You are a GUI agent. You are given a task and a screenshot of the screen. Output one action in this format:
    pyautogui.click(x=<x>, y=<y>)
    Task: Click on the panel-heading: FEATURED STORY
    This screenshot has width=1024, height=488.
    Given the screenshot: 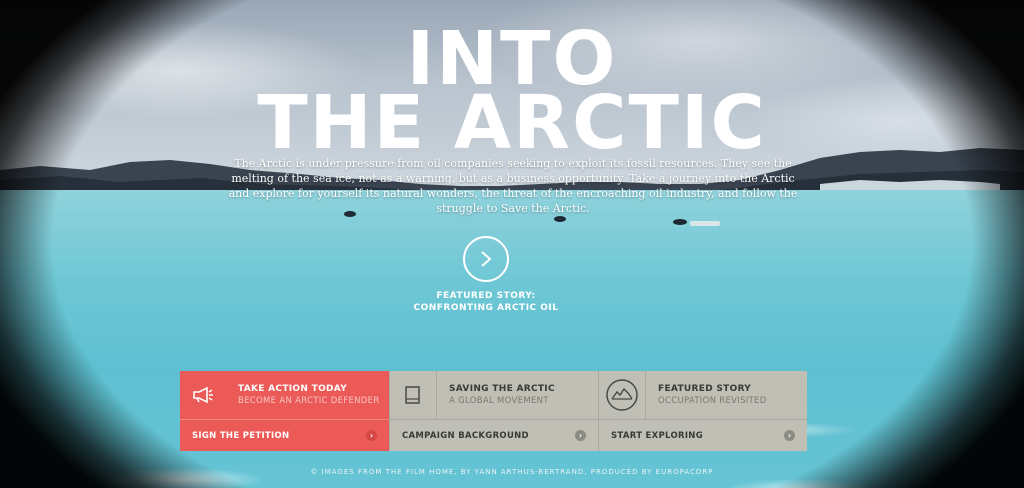 What is the action you would take?
    pyautogui.click(x=705, y=389)
    